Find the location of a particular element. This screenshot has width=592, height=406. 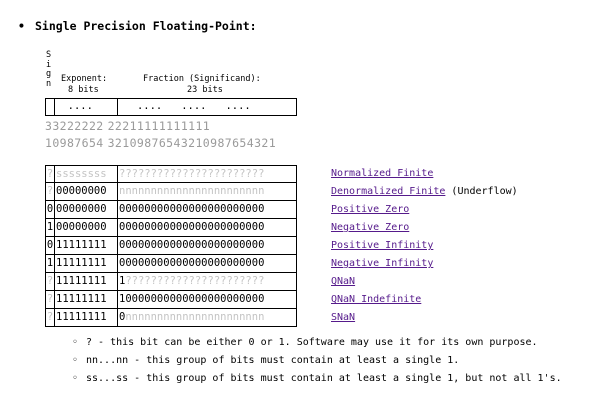

encoding-label: Positive Infinity is located at coordinates (382, 245).